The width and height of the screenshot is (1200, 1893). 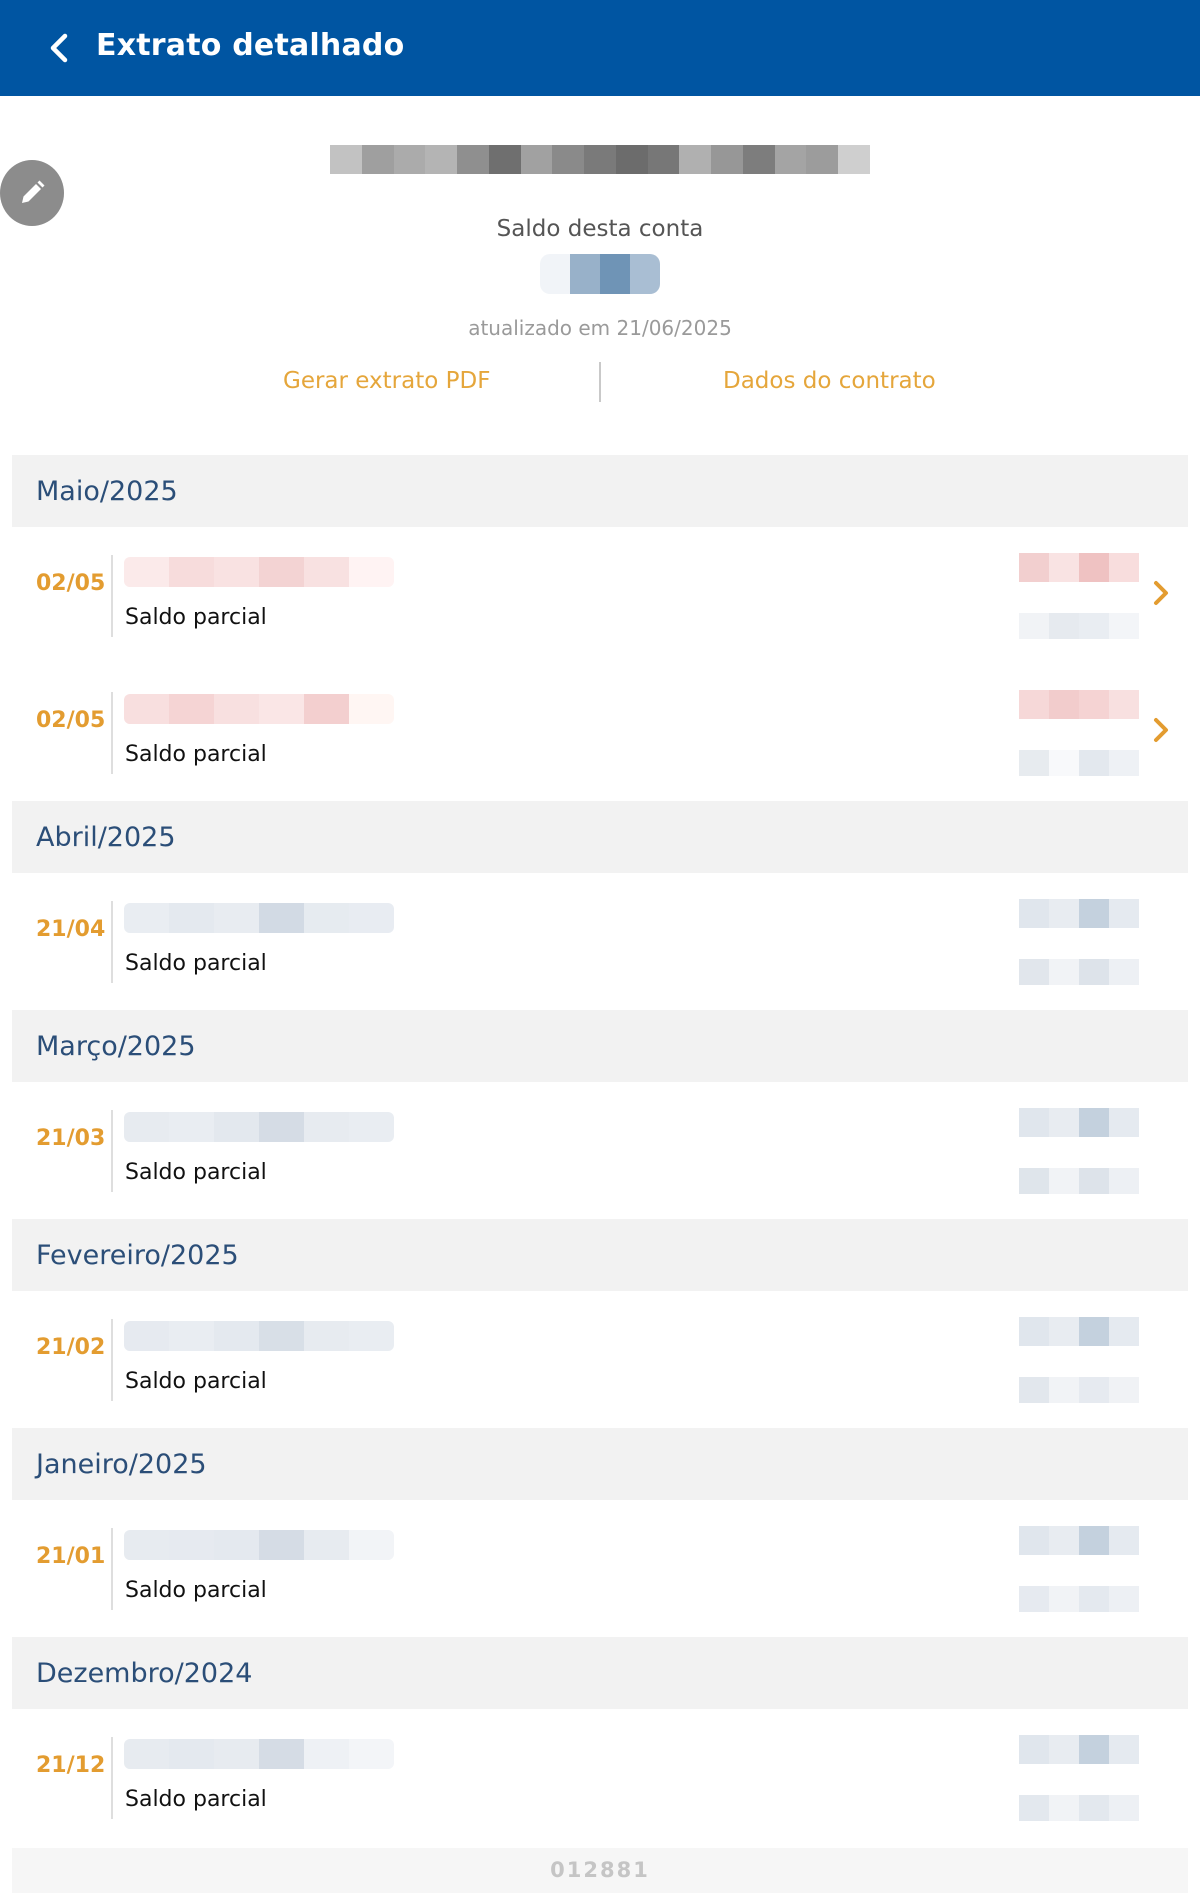 What do you see at coordinates (71, 1765) in the screenshot?
I see `entry-date: 21/12` at bounding box center [71, 1765].